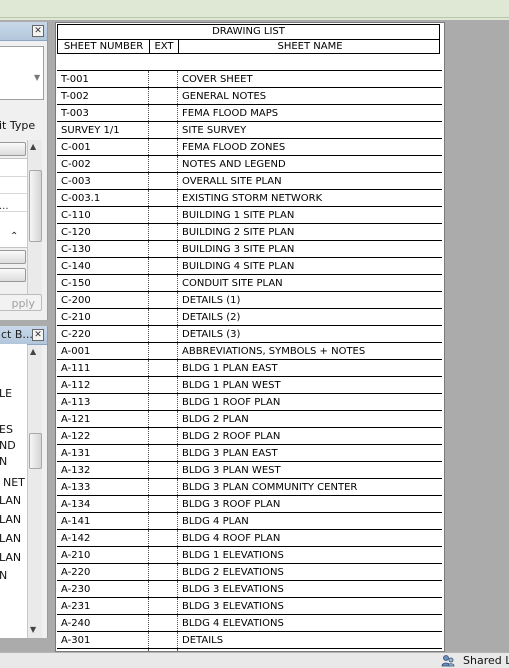 Image resolution: width=509 pixels, height=668 pixels. What do you see at coordinates (311, 130) in the screenshot?
I see `cell-sheet-name: SITE SURVEY` at bounding box center [311, 130].